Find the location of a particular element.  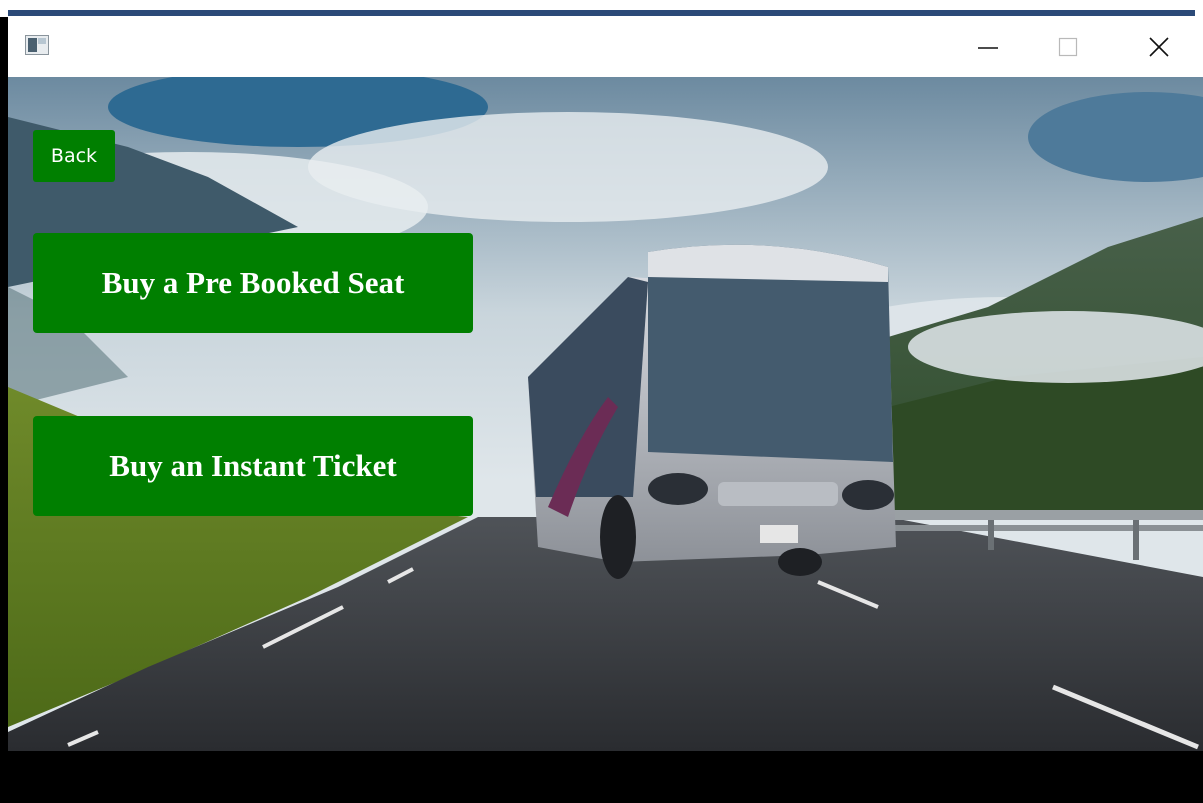

minimize-button is located at coordinates (988, 47).